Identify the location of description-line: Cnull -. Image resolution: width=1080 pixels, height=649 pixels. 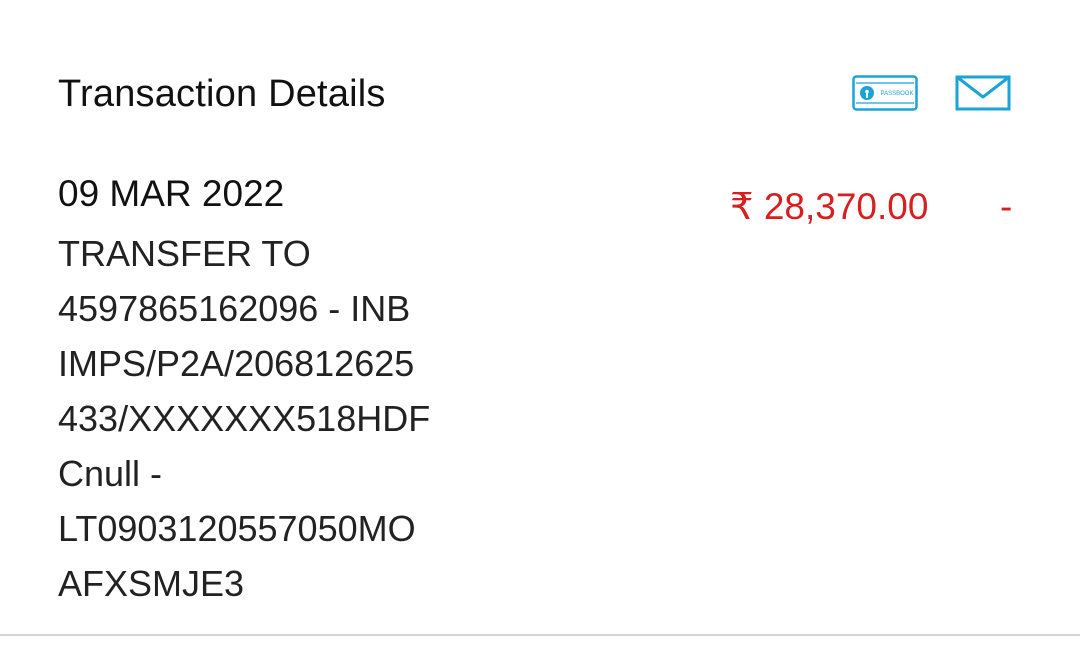
(110, 473).